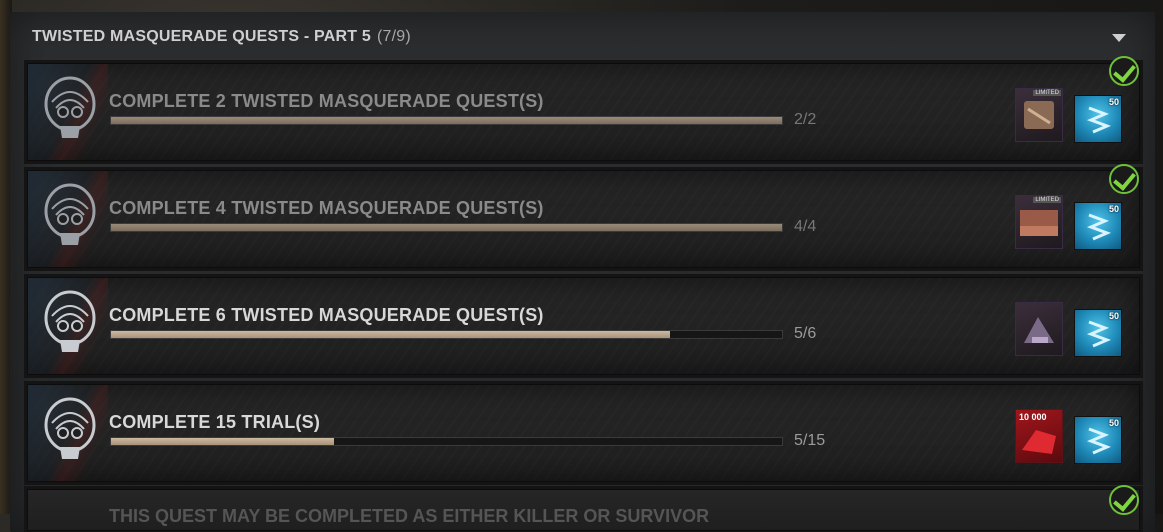 The image size is (1163, 532). I want to click on quest-progress-text: 5/6, so click(805, 333).